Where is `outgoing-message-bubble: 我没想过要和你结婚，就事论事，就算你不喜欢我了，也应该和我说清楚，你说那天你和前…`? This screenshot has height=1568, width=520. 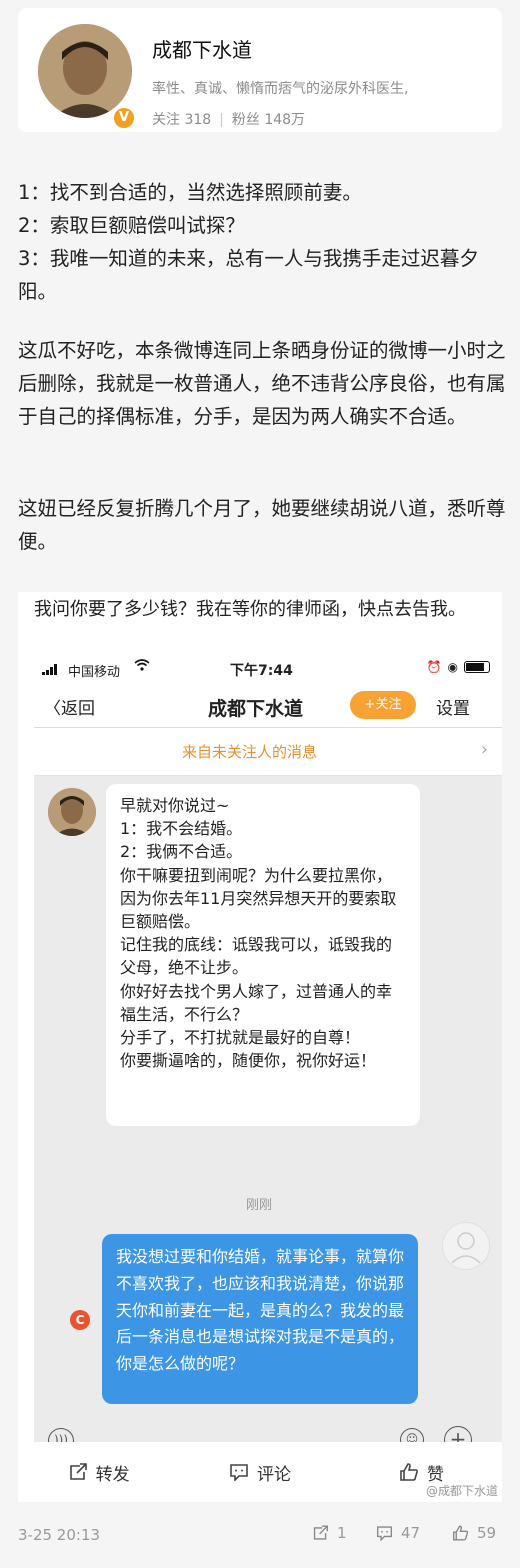
outgoing-message-bubble: 我没想过要和你结婚，就事论事，就算你不喜欢我了，也应该和我说清楚，你说那天你和前… is located at coordinates (260, 1319).